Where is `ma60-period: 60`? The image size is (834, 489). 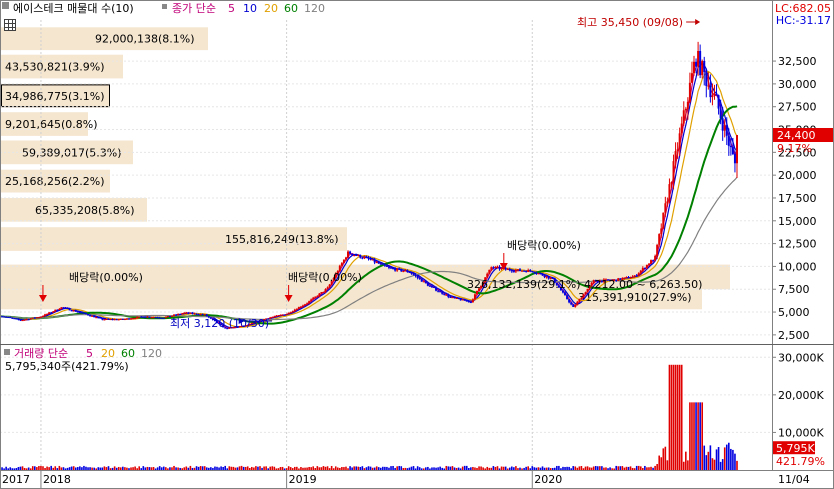 ma60-period: 60 is located at coordinates (291, 8).